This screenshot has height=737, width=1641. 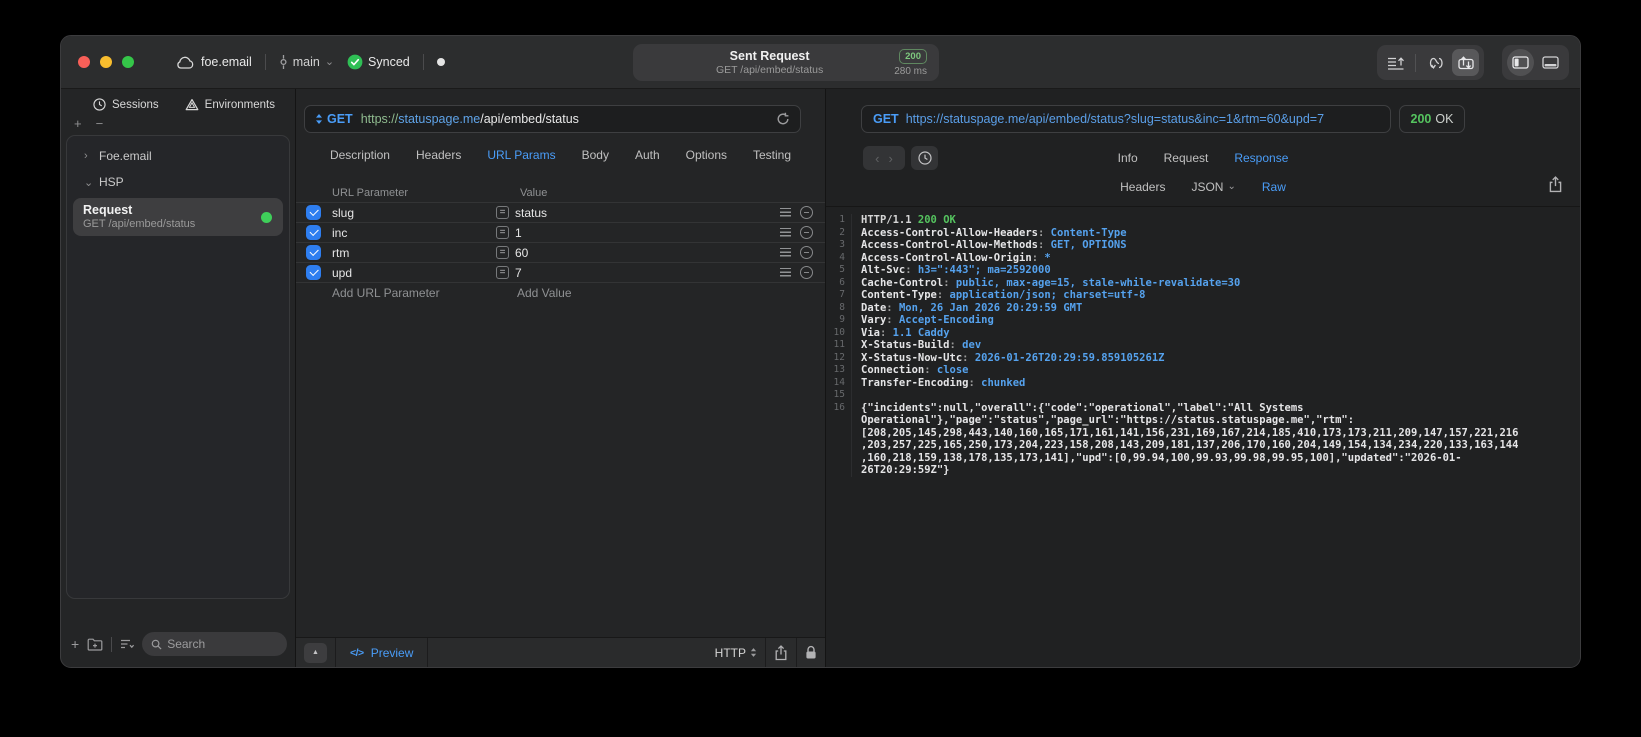 I want to click on response-tab-request: Request, so click(x=1186, y=158).